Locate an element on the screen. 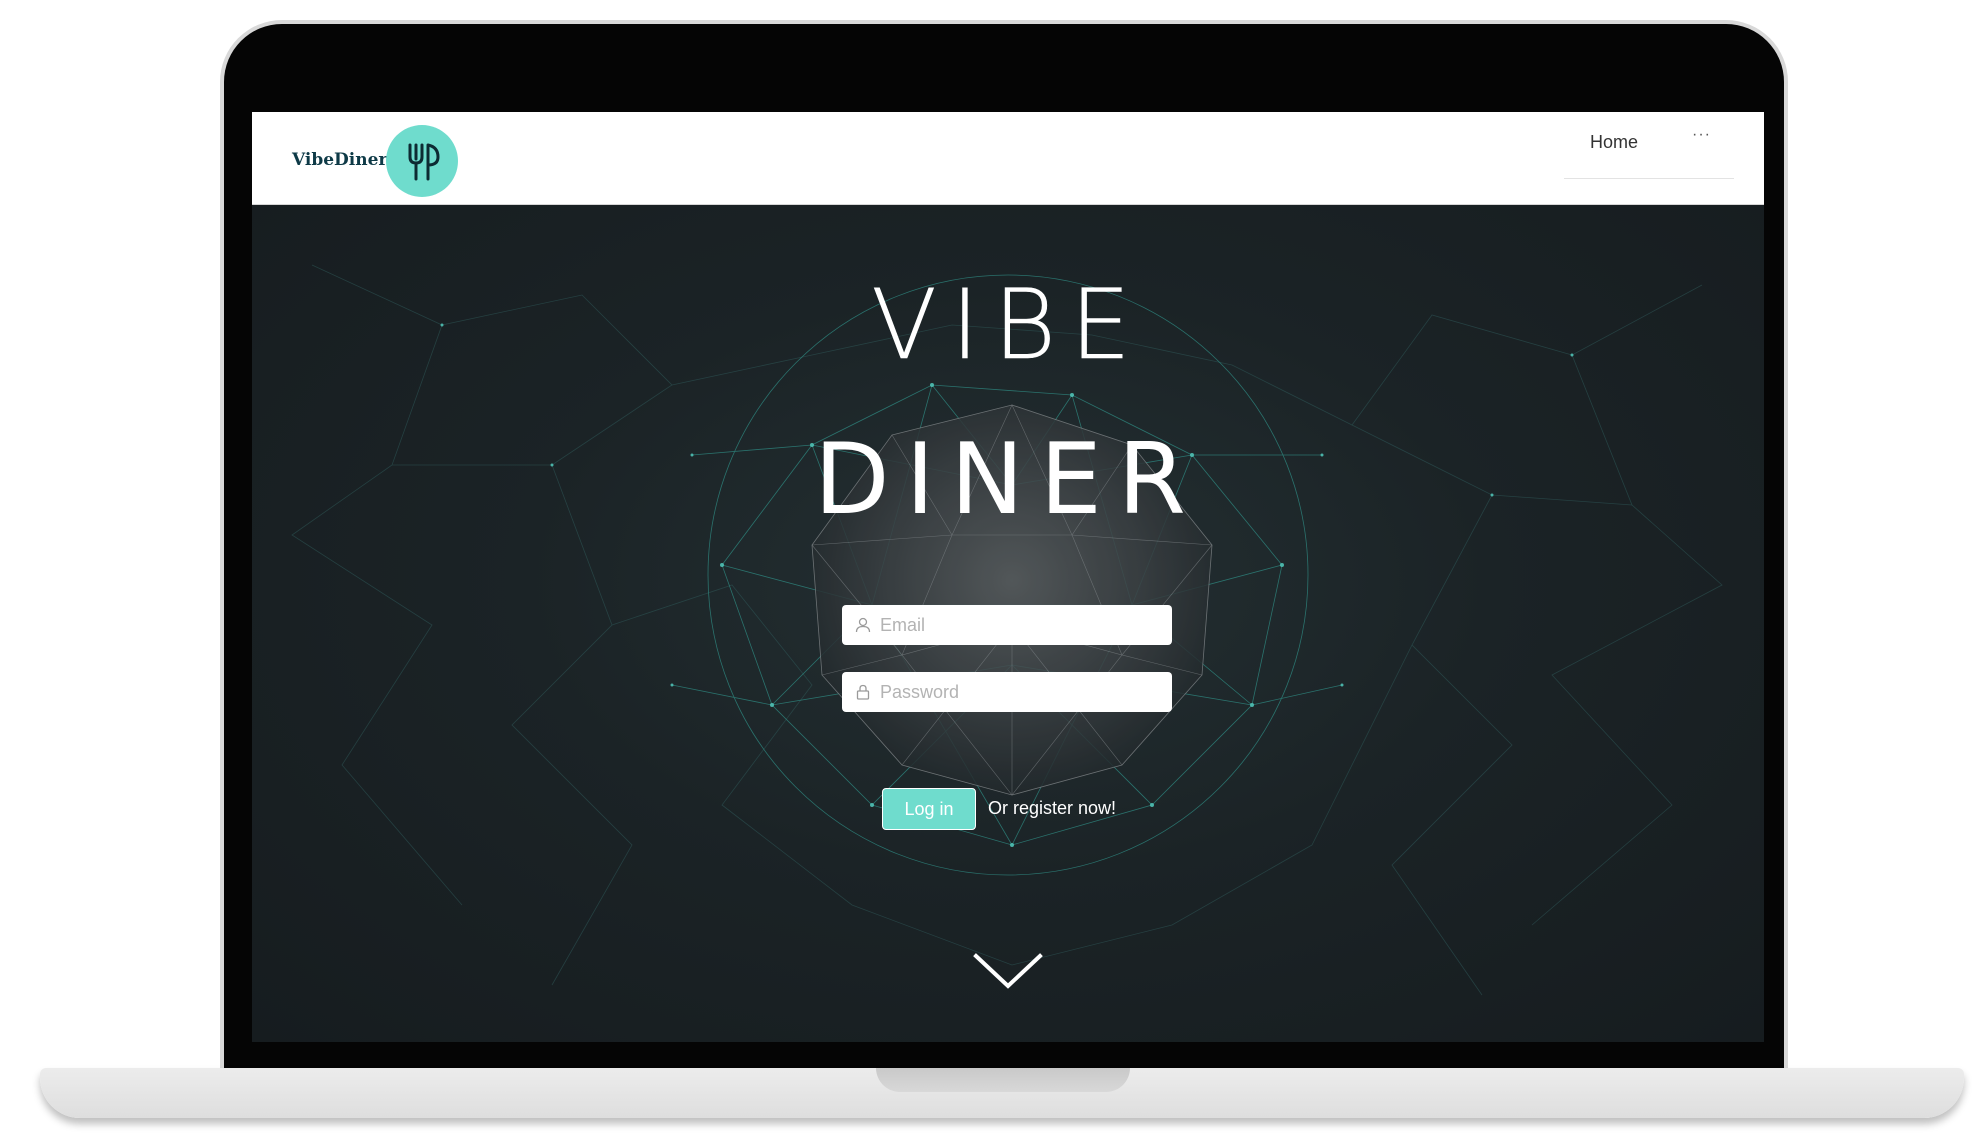 This screenshot has width=1988, height=1148. hero-title-line1: VIBE is located at coordinates (1008, 325).